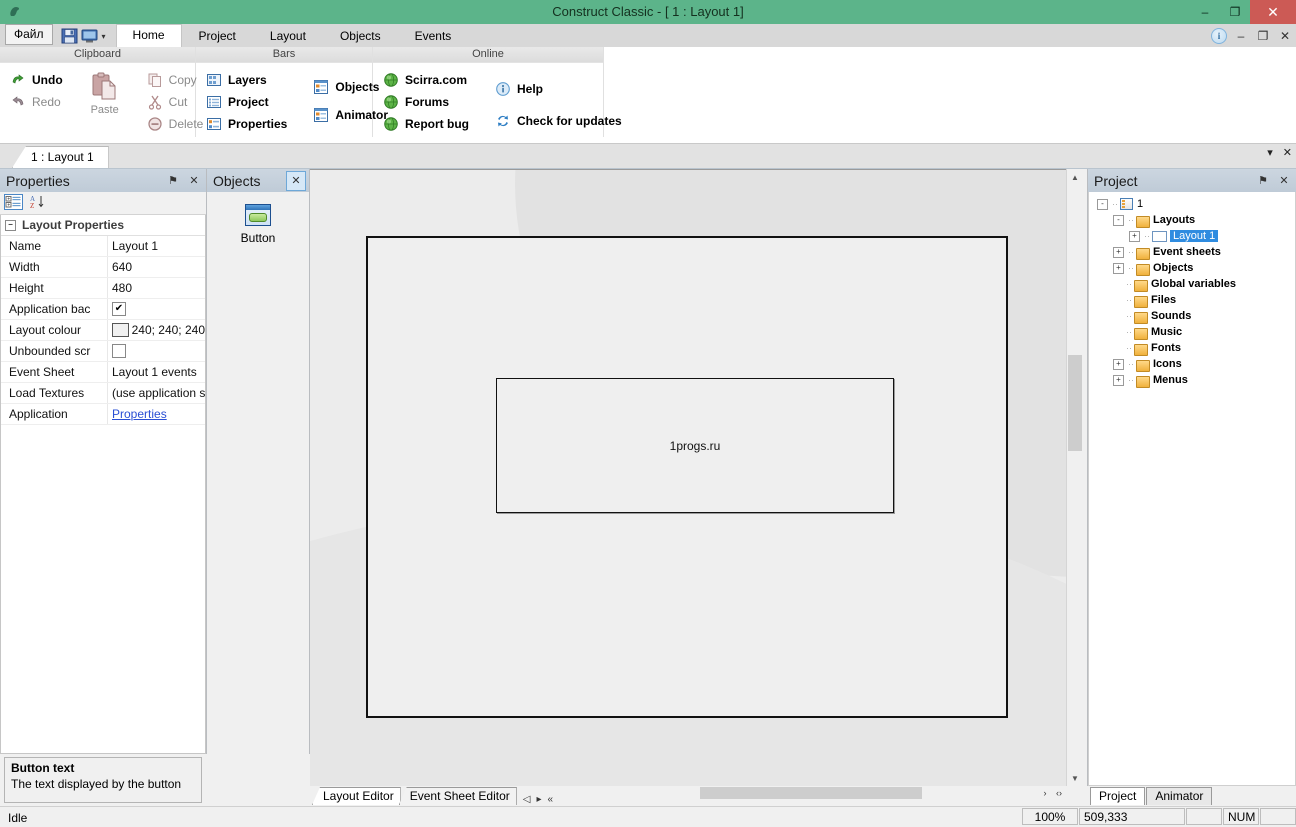 Image resolution: width=1296 pixels, height=827 pixels. Describe the element at coordinates (103, 309) in the screenshot. I see `property-row-application-background: Application bac ✔` at that location.